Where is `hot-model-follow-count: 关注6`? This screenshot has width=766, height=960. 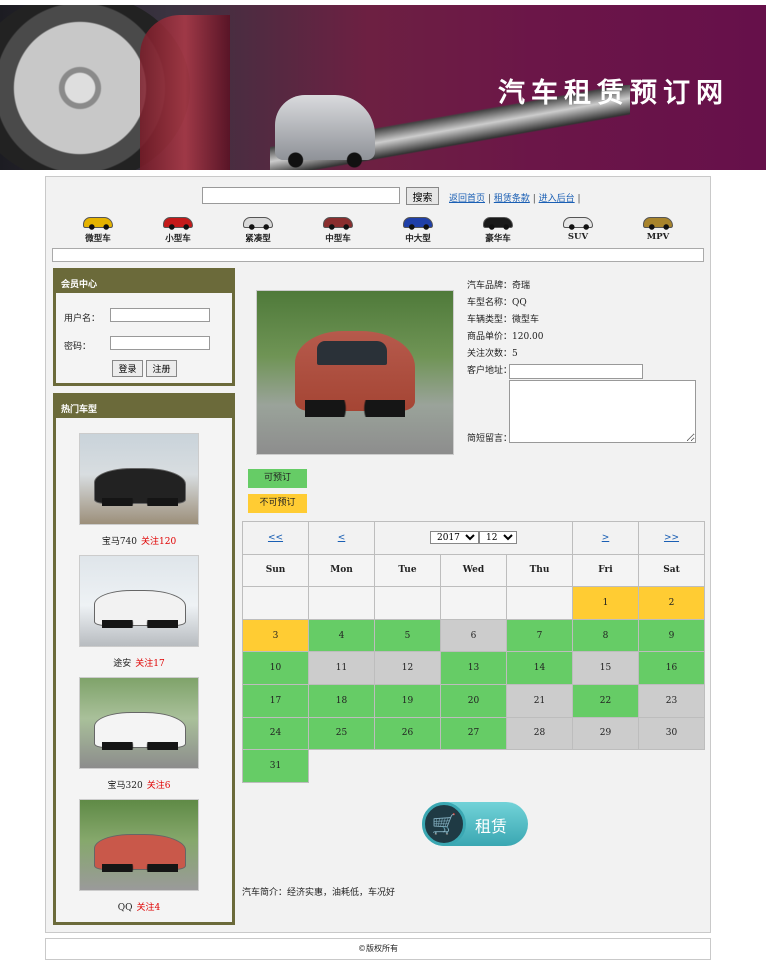 hot-model-follow-count: 关注6 is located at coordinates (158, 786).